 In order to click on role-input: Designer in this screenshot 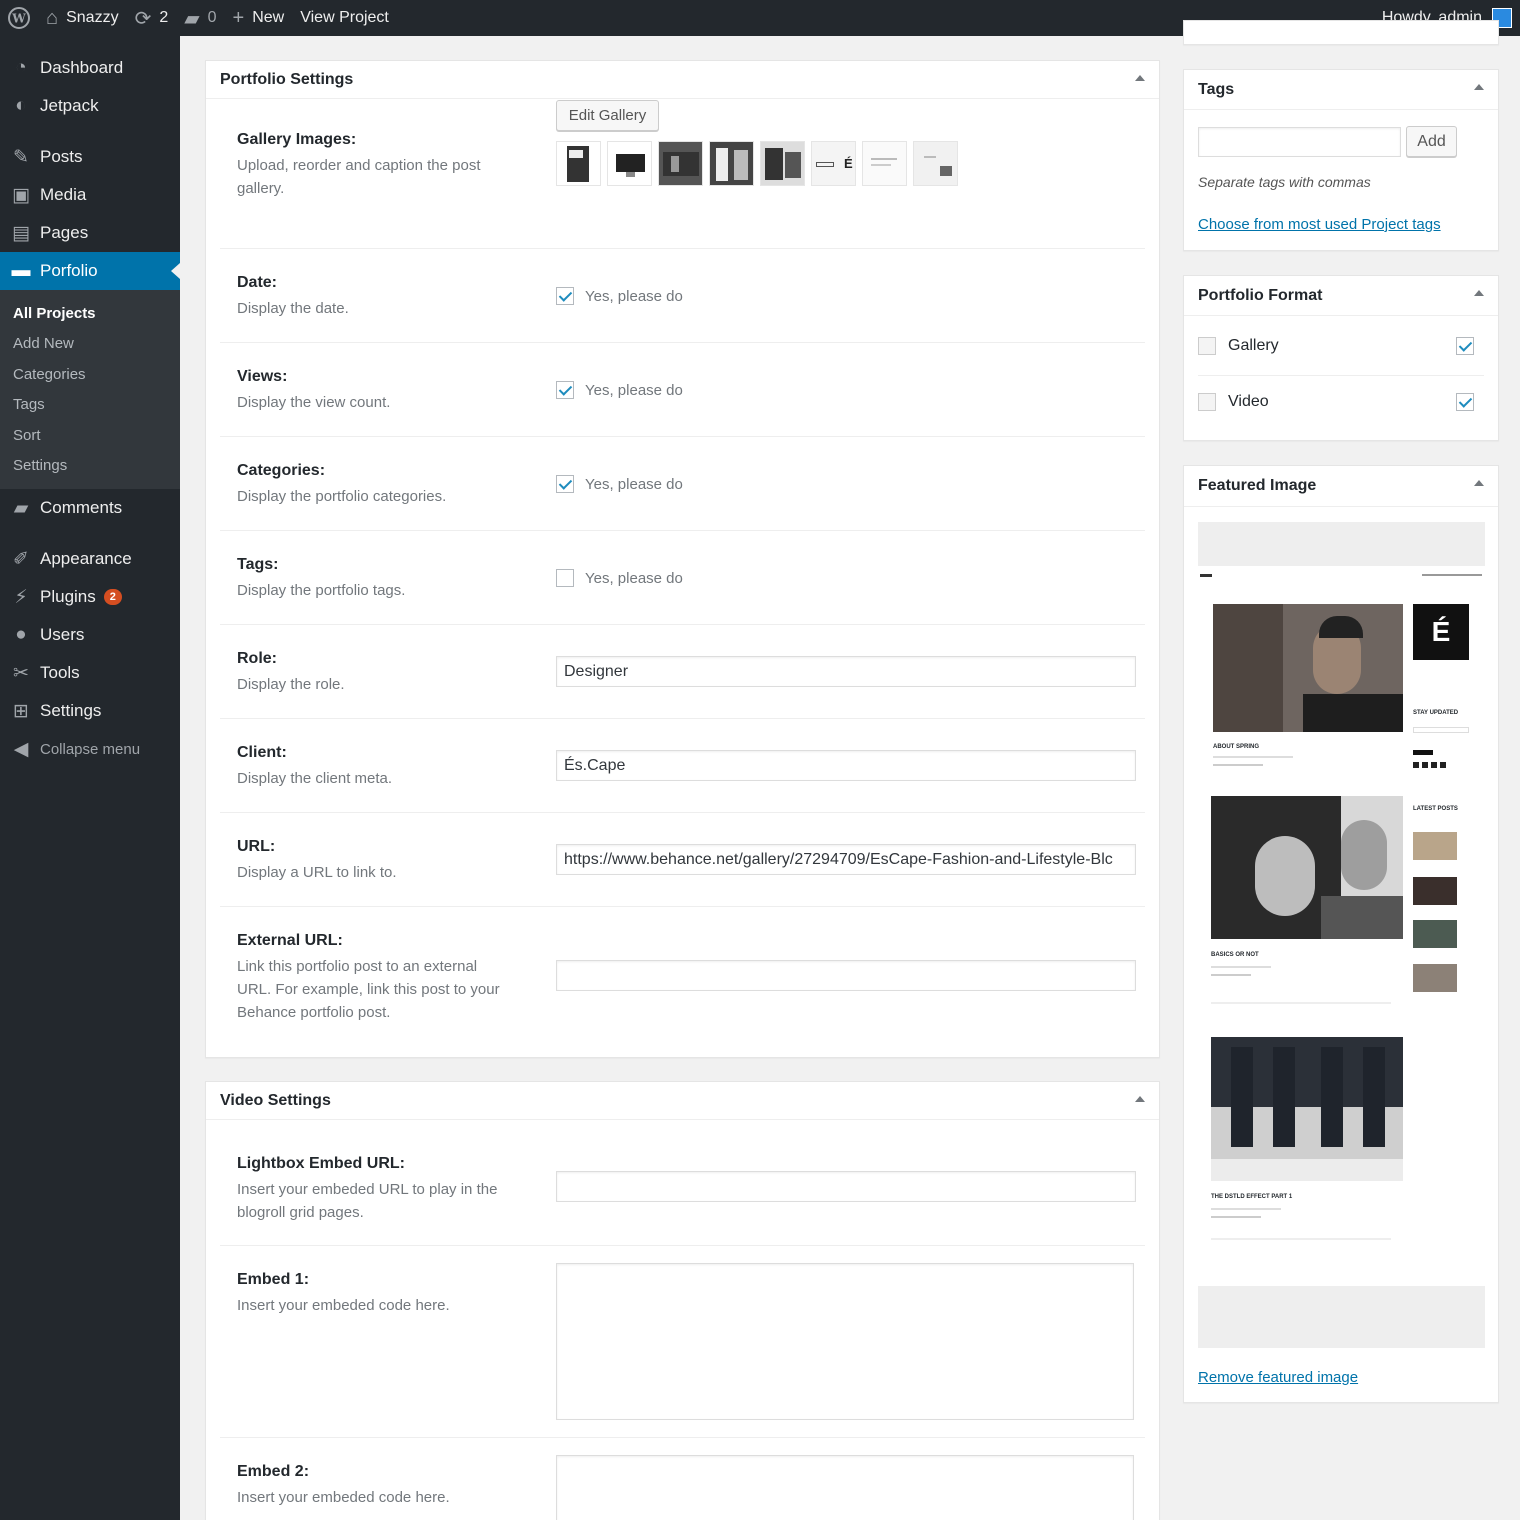, I will do `click(846, 671)`.